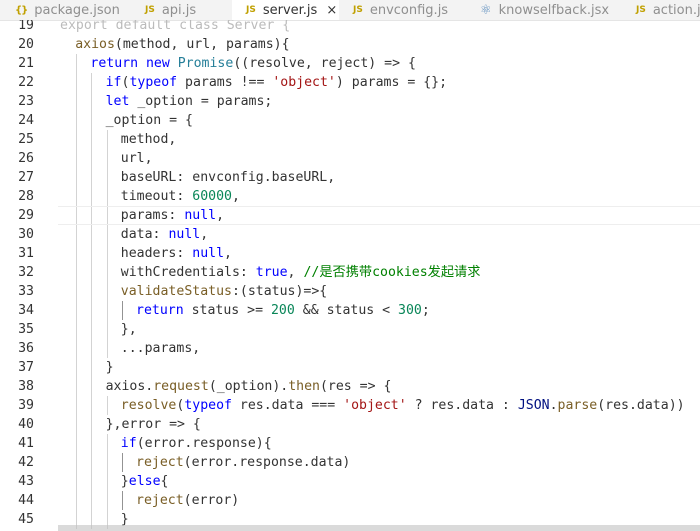  I want to click on code-line: axios.request(_option).then(res => {, so click(376, 386).